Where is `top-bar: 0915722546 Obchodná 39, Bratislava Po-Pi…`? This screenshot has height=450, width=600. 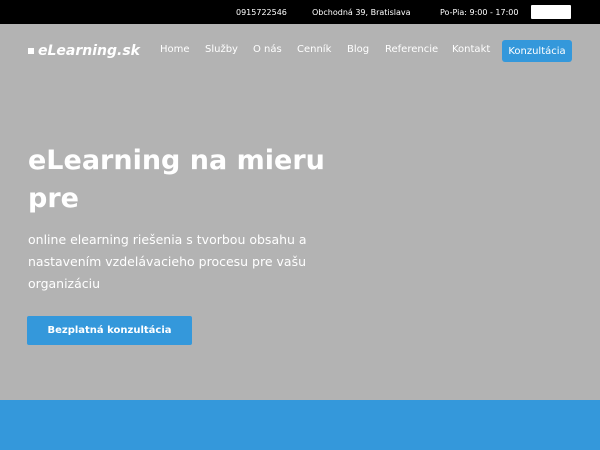
top-bar: 0915722546 Obchodná 39, Bratislava Po-Pi… is located at coordinates (300, 12).